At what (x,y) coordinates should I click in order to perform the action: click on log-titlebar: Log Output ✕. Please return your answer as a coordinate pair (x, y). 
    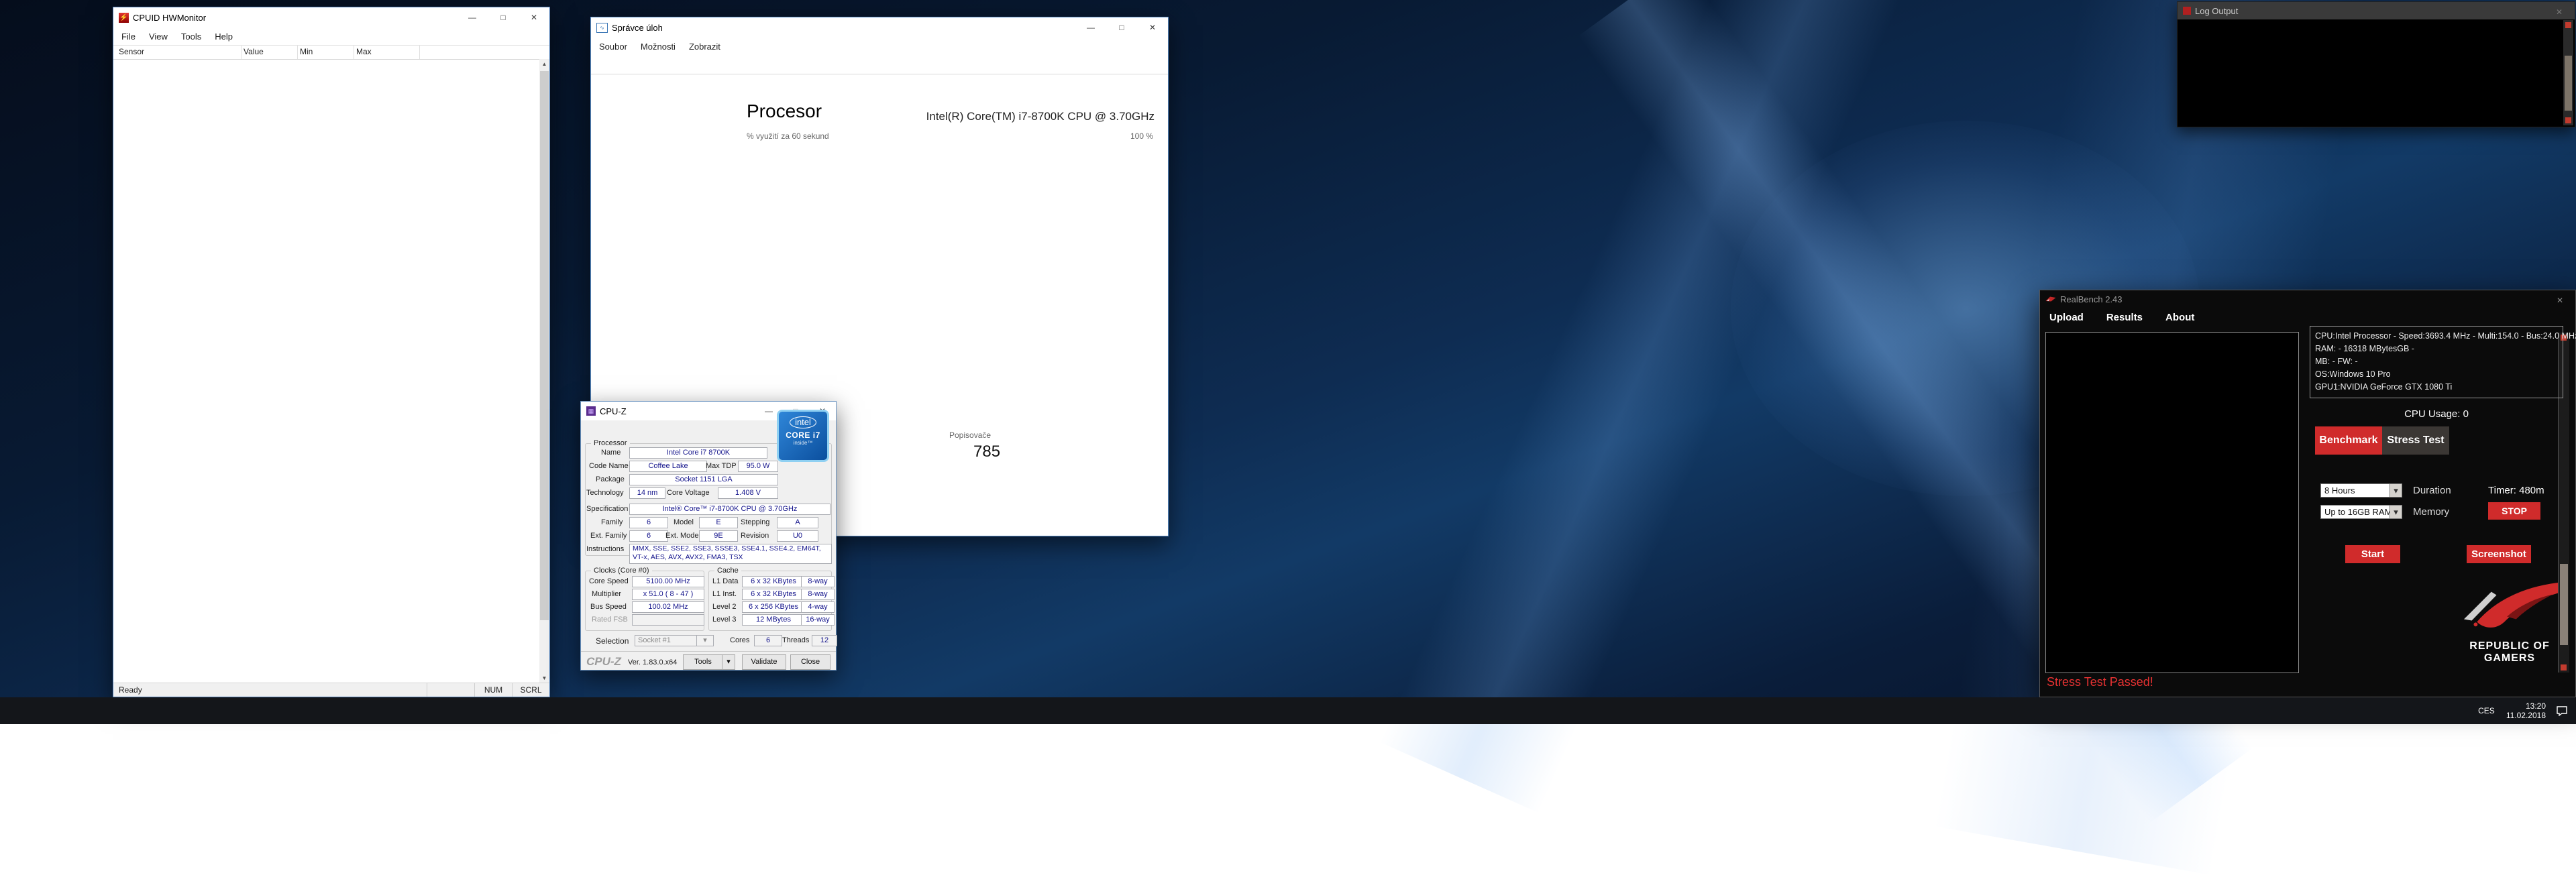
    Looking at the image, I should click on (2376, 10).